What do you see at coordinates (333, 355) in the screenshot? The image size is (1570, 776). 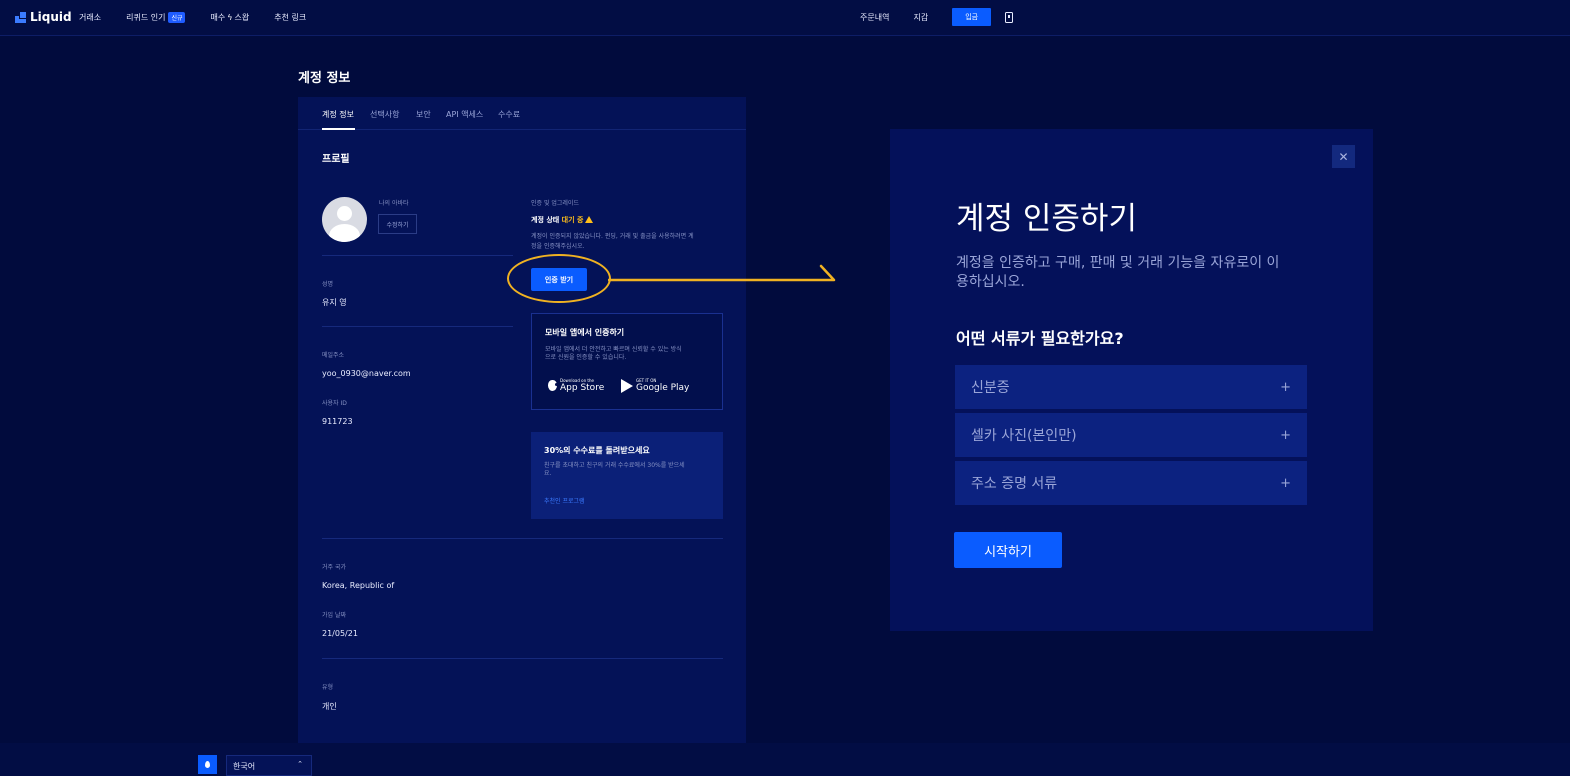 I see `email-label: 메일주소` at bounding box center [333, 355].